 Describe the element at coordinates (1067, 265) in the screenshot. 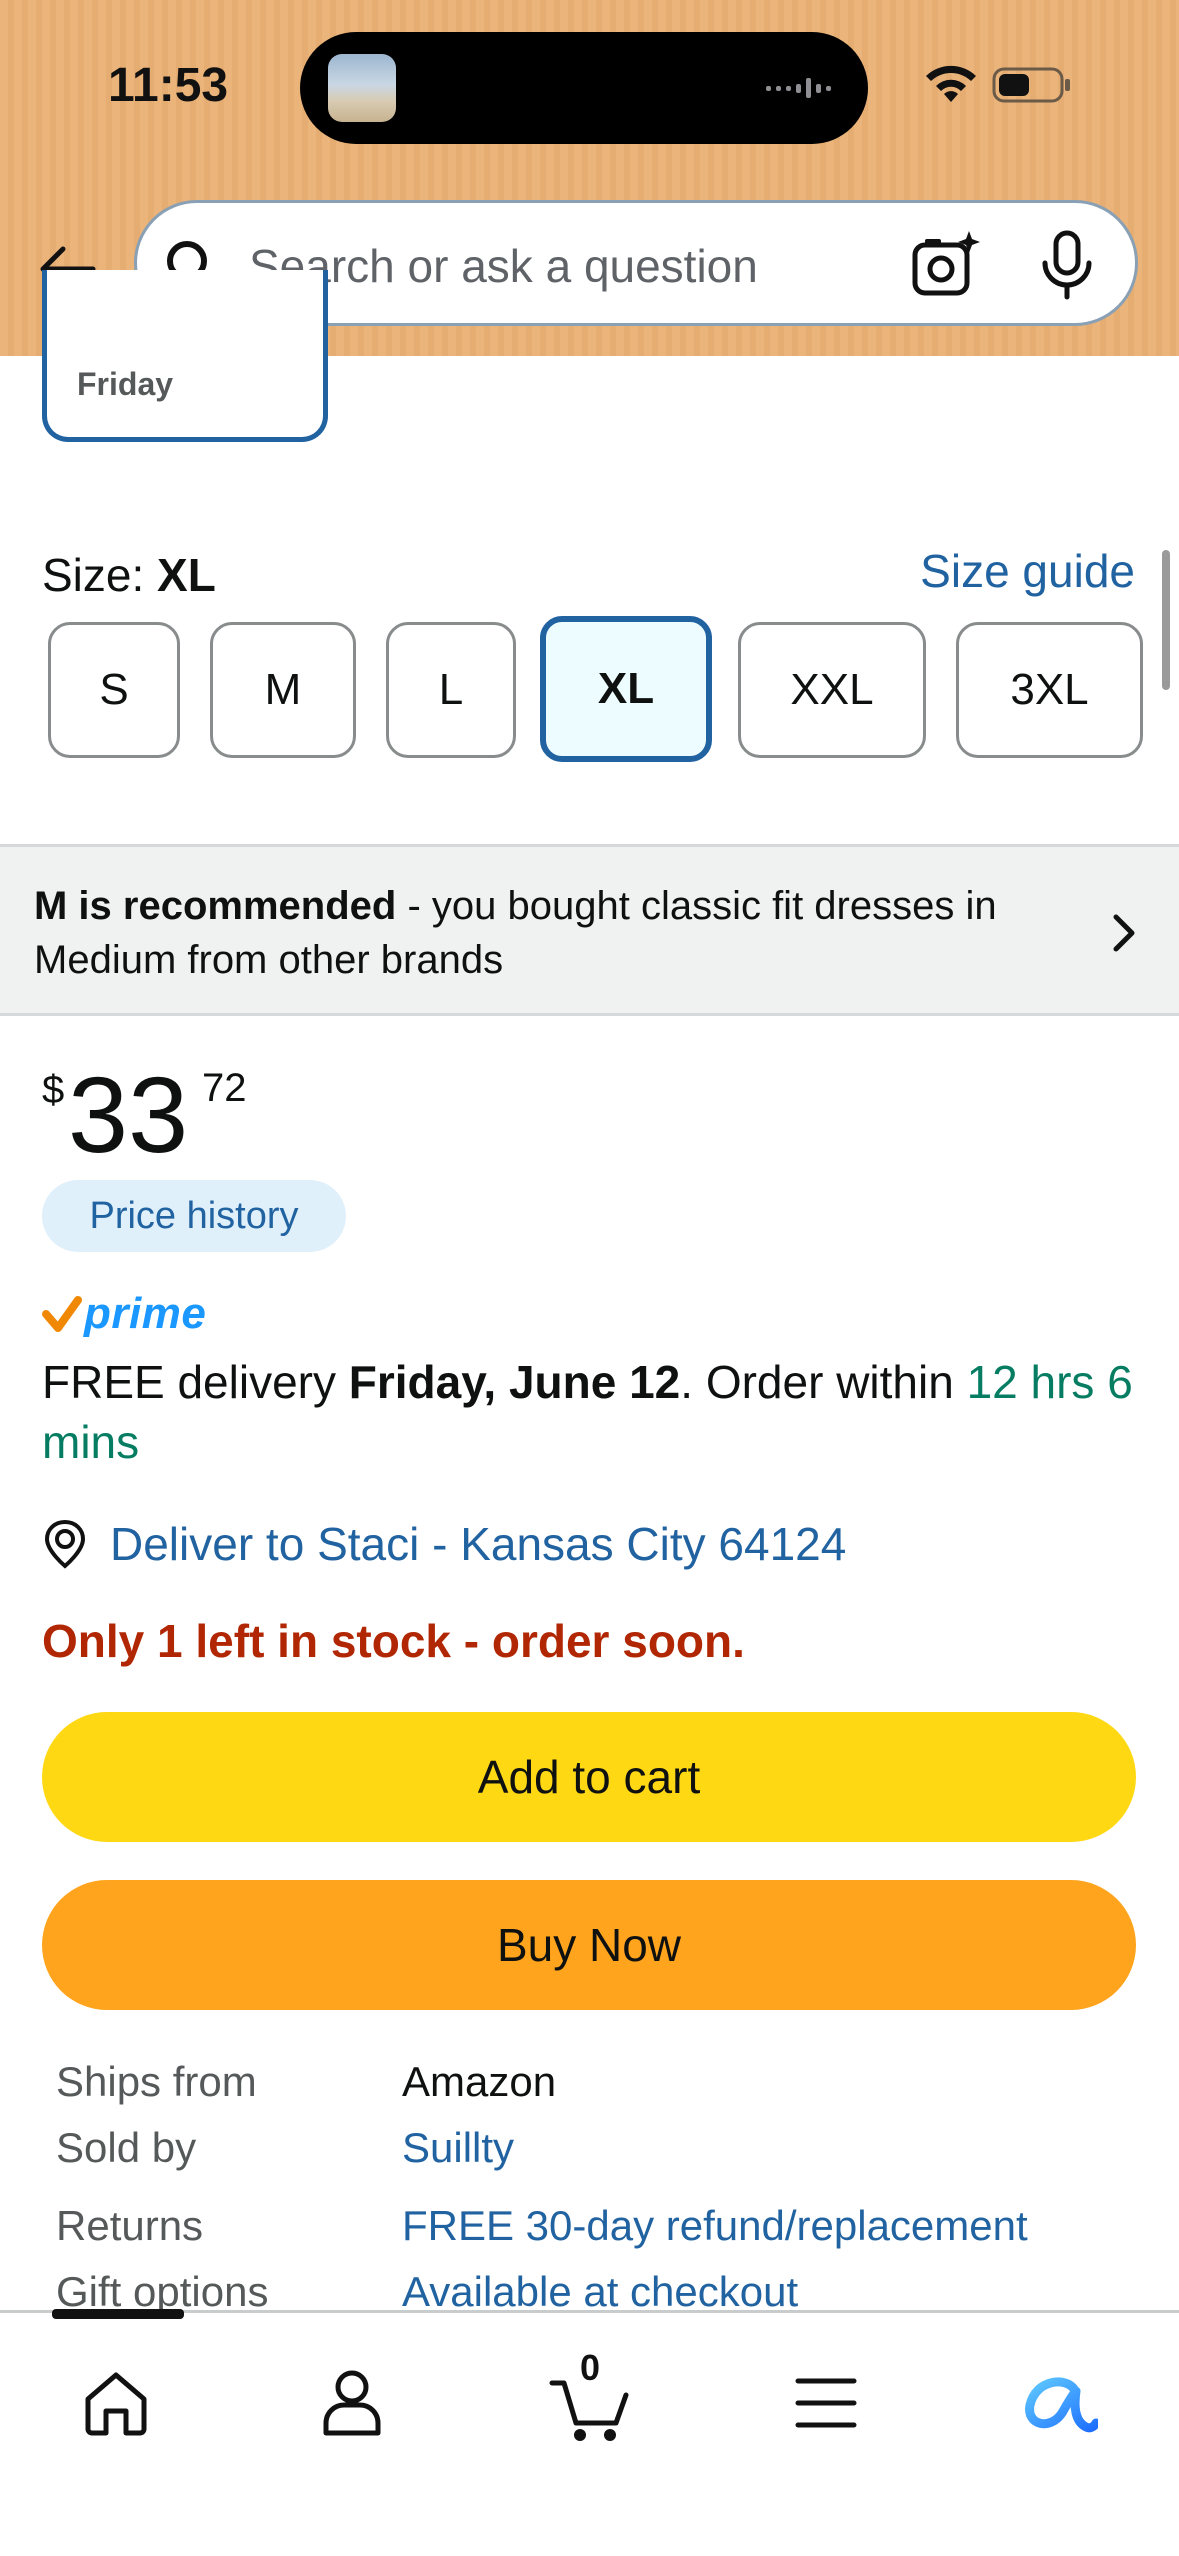

I see `microphone-icon` at that location.